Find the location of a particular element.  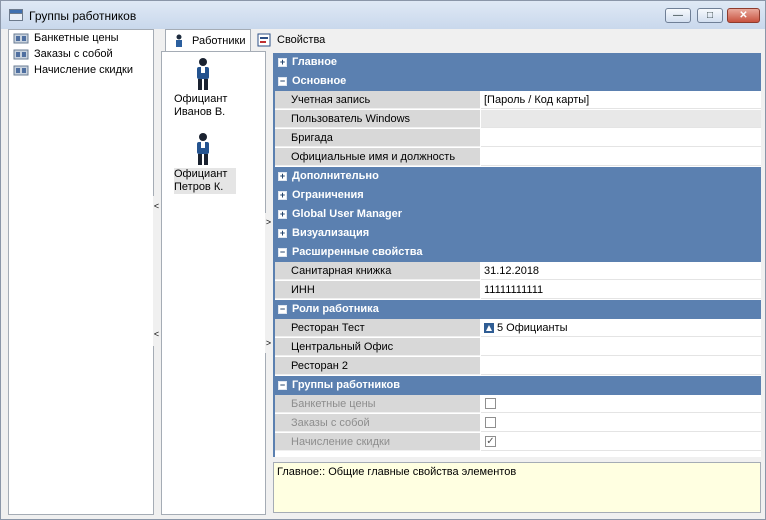

property-windows-user: Пользователь Windows is located at coordinates (517, 119).